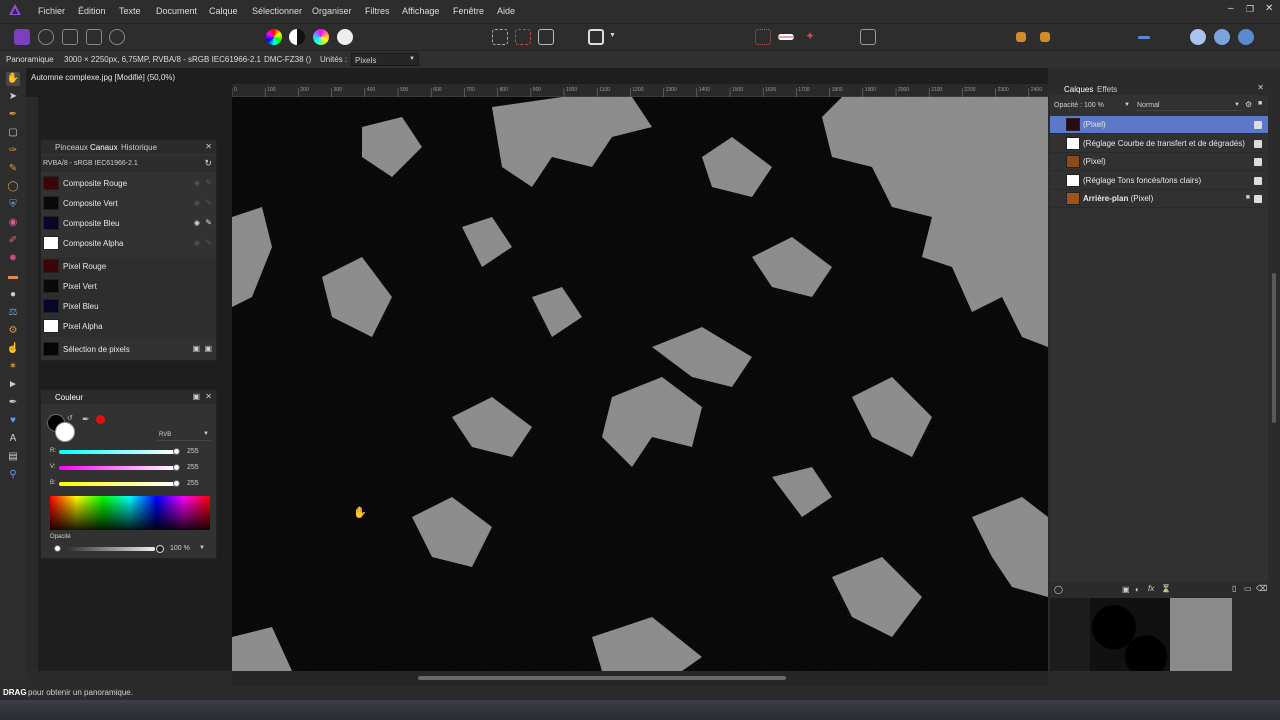  I want to click on channel-row: Pixel Vert, so click(128, 287).